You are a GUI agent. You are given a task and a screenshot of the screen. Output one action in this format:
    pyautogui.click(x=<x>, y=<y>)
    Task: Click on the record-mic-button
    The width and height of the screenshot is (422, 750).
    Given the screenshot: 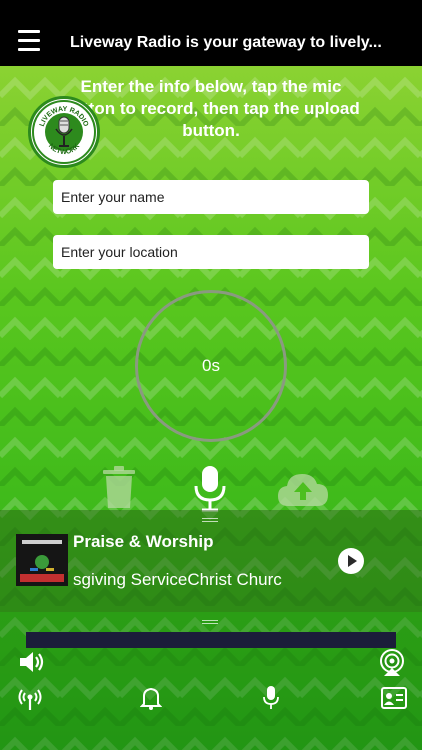 What is the action you would take?
    pyautogui.click(x=210, y=488)
    